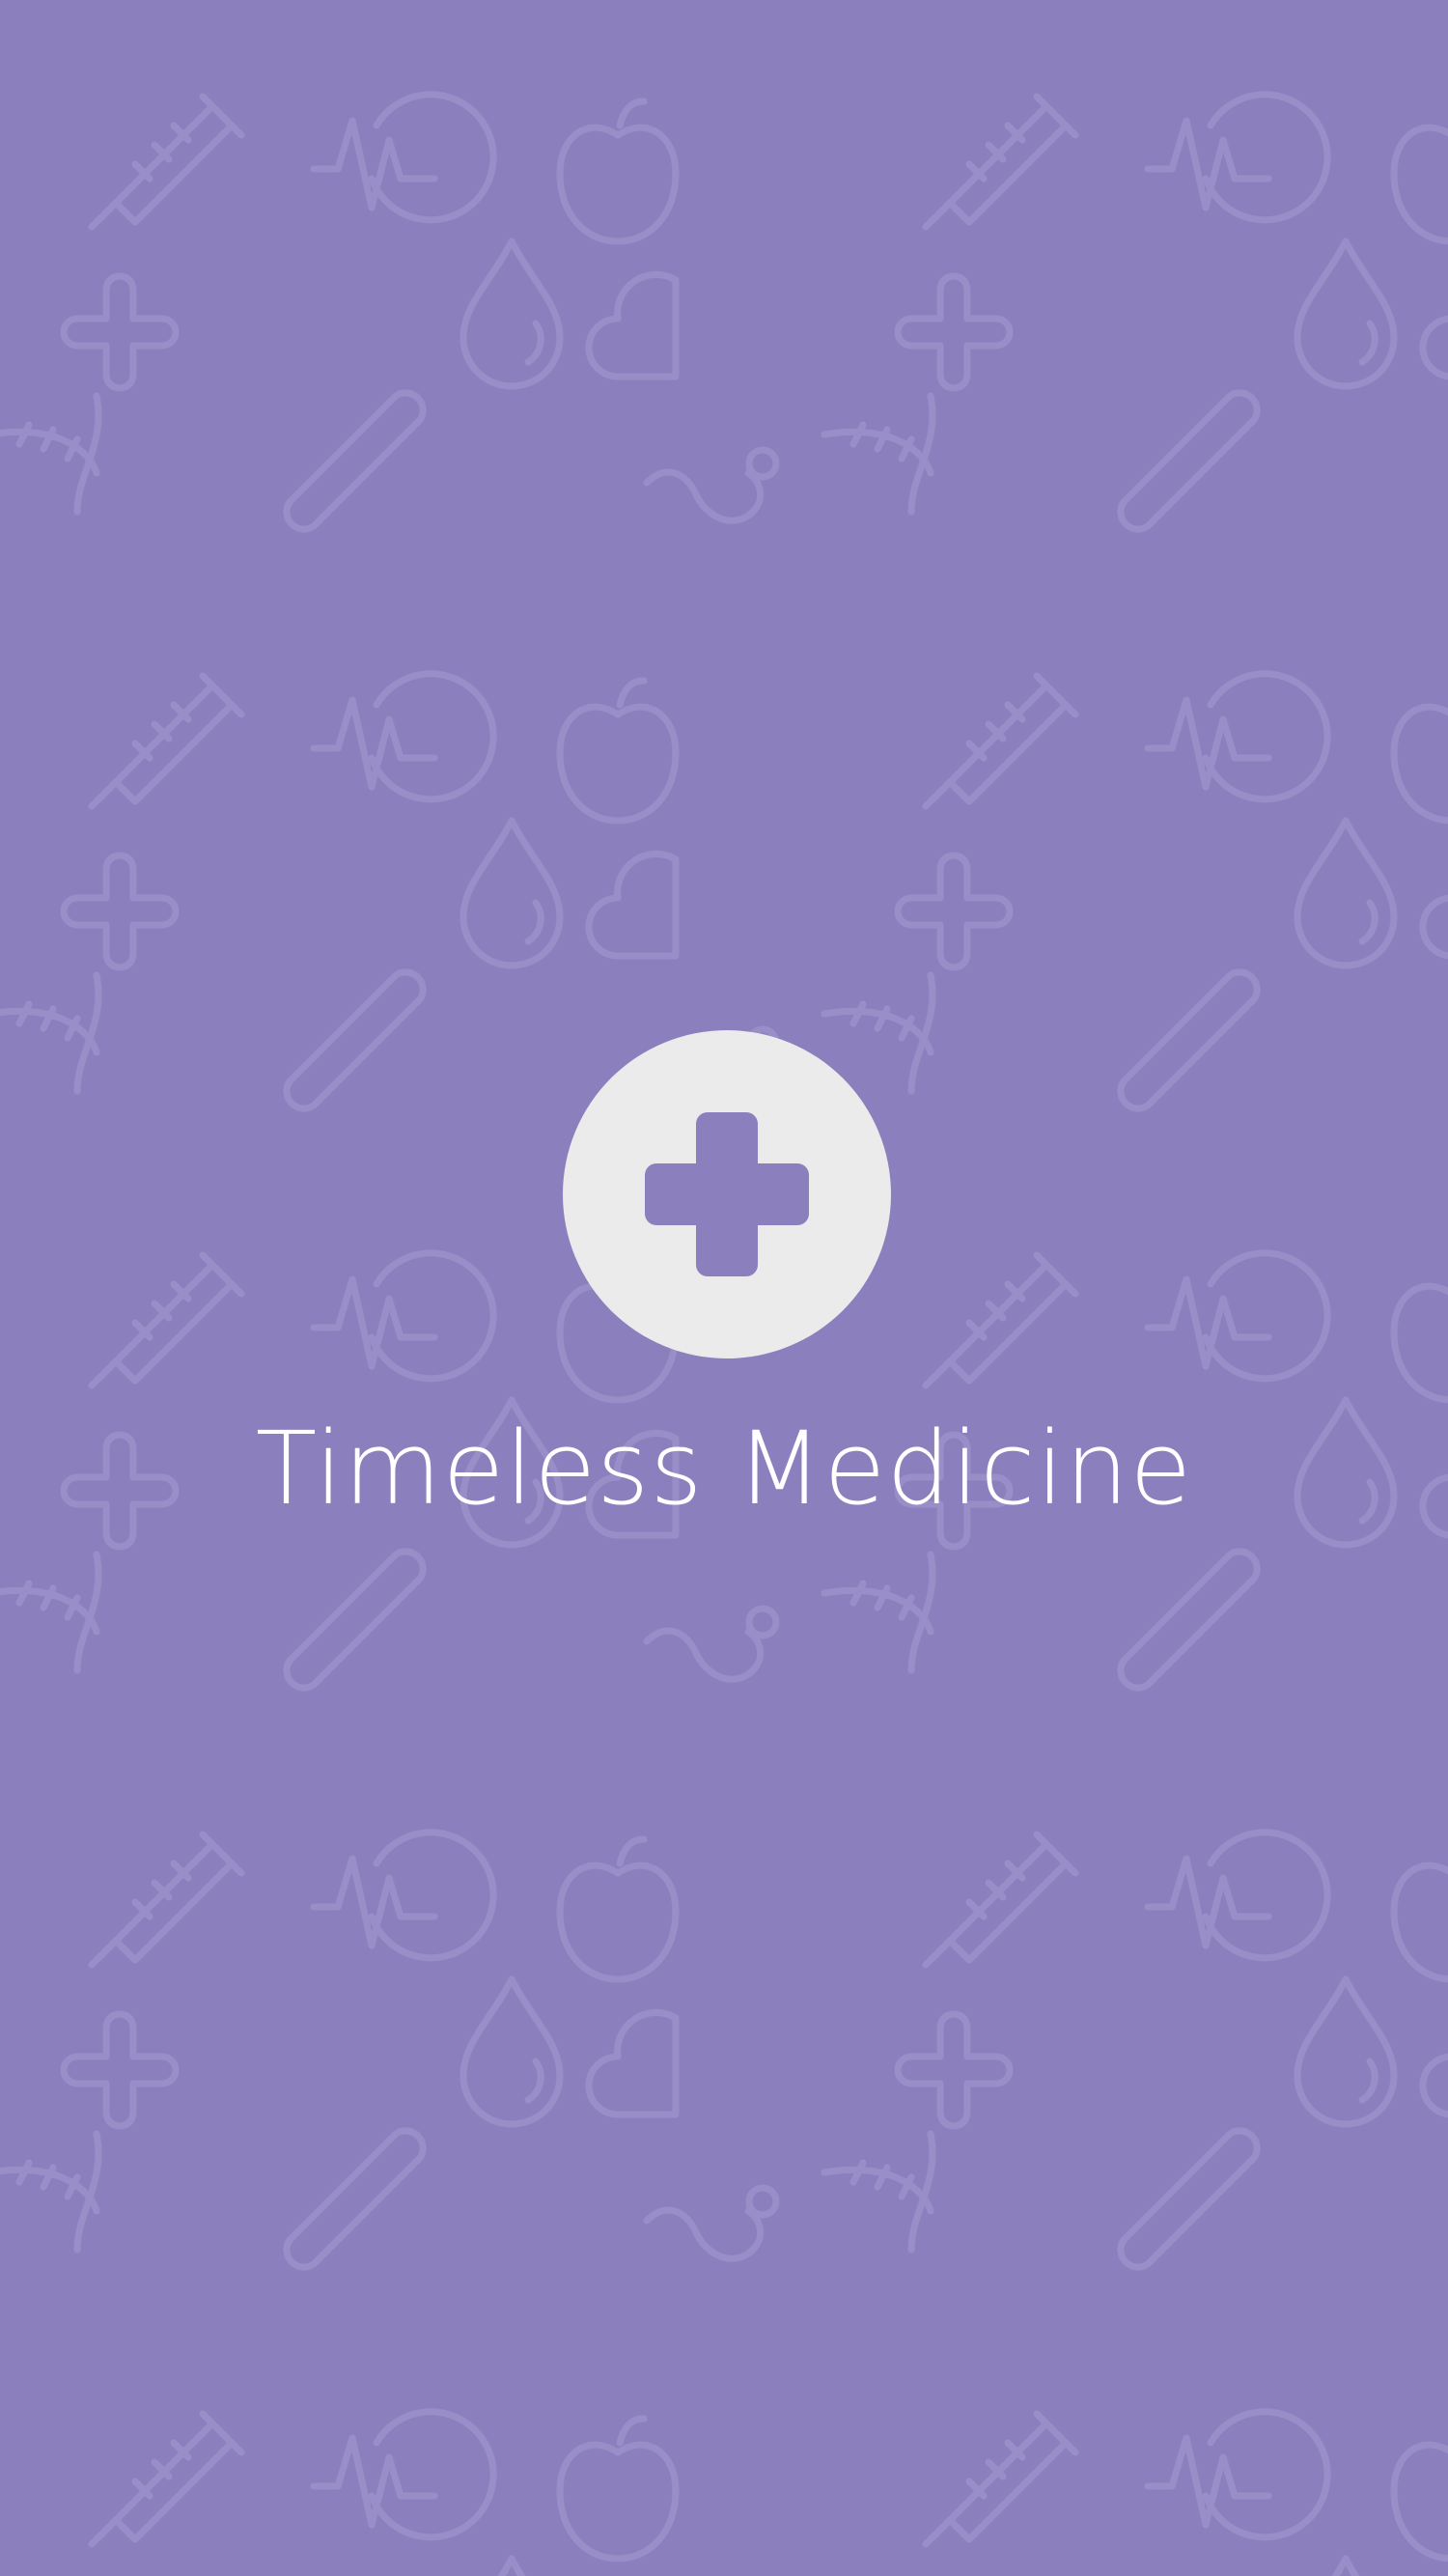 This screenshot has width=1448, height=2576. I want to click on app-logo, so click(727, 1194).